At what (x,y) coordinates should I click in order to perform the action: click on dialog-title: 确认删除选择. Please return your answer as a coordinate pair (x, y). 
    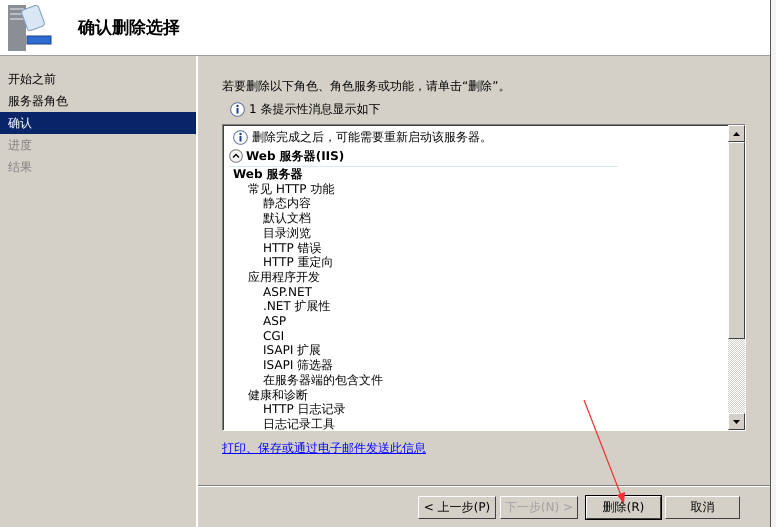
    Looking at the image, I should click on (129, 28).